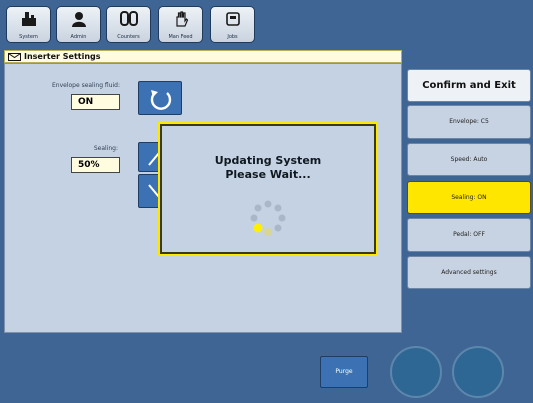 Image resolution: width=533 pixels, height=403 pixels. I want to click on round-action-button-left, so click(416, 372).